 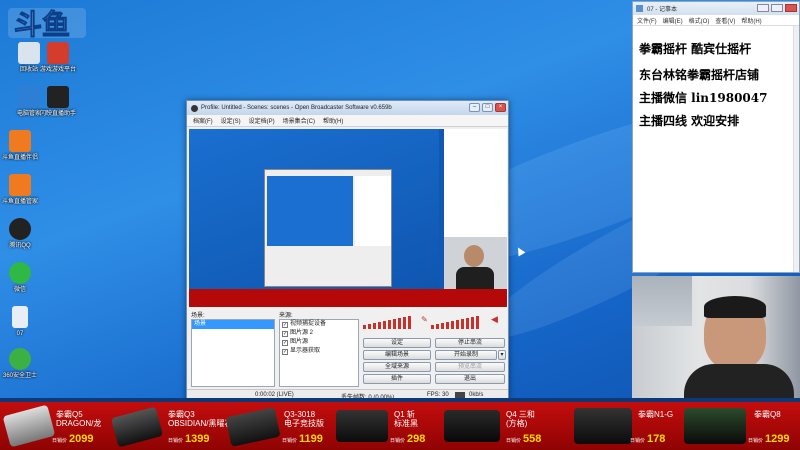 What do you see at coordinates (319, 324) in the screenshot?
I see `source-item: ✓ 视频捕捉设备` at bounding box center [319, 324].